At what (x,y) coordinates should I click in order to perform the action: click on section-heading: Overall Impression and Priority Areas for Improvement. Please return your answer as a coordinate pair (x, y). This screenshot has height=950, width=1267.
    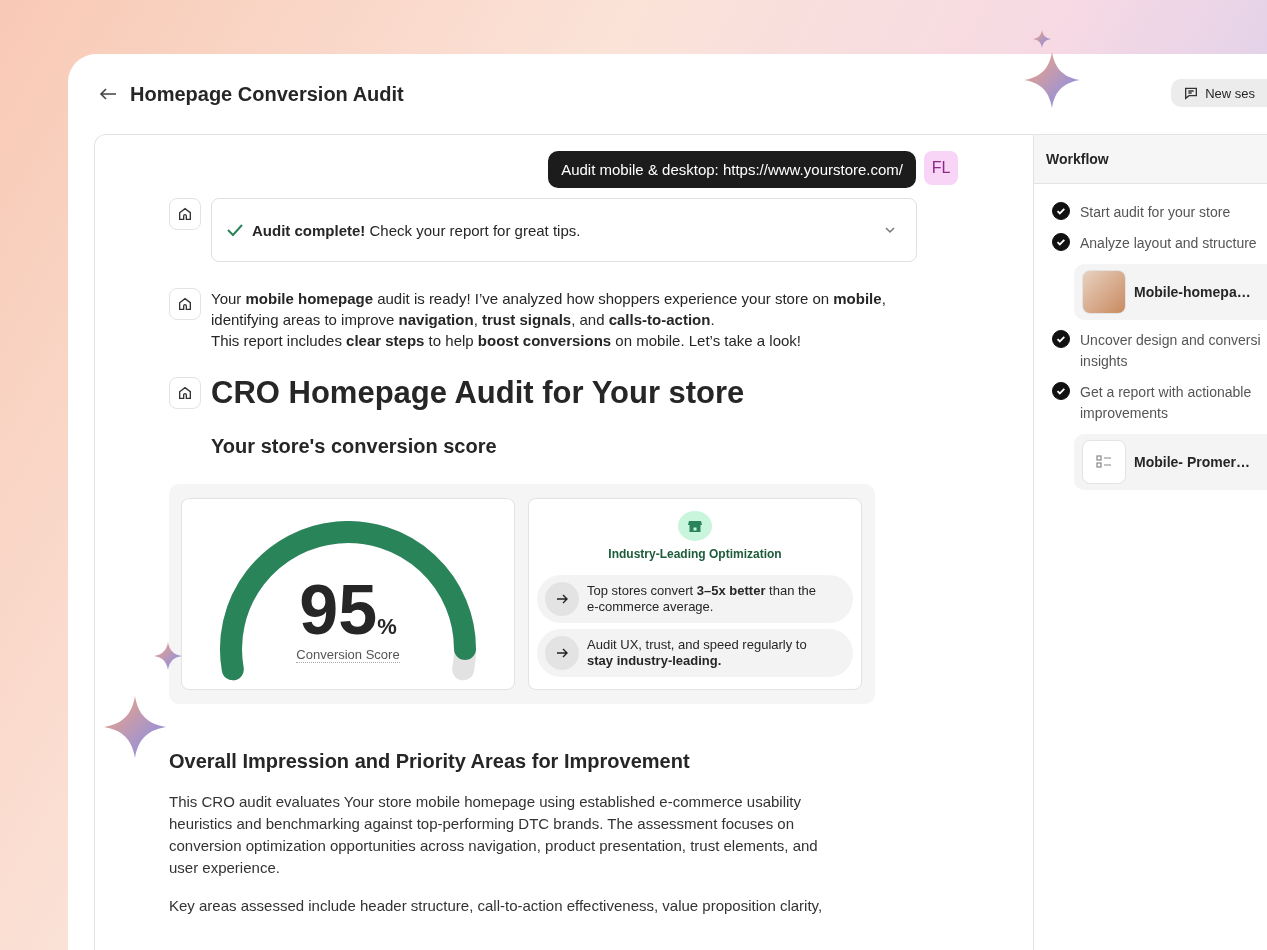
    Looking at the image, I should click on (430, 761).